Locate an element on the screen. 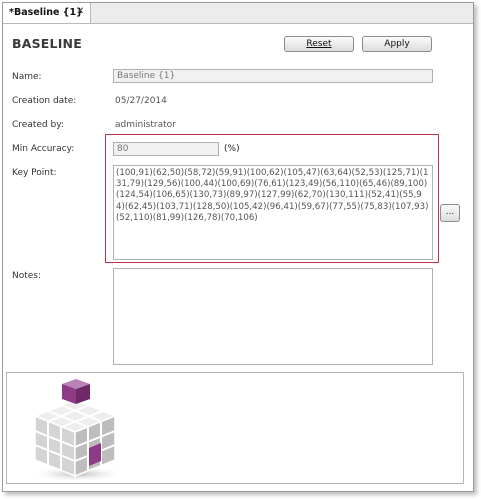  tab-title: *Baseline {1} is located at coordinates (46, 12).